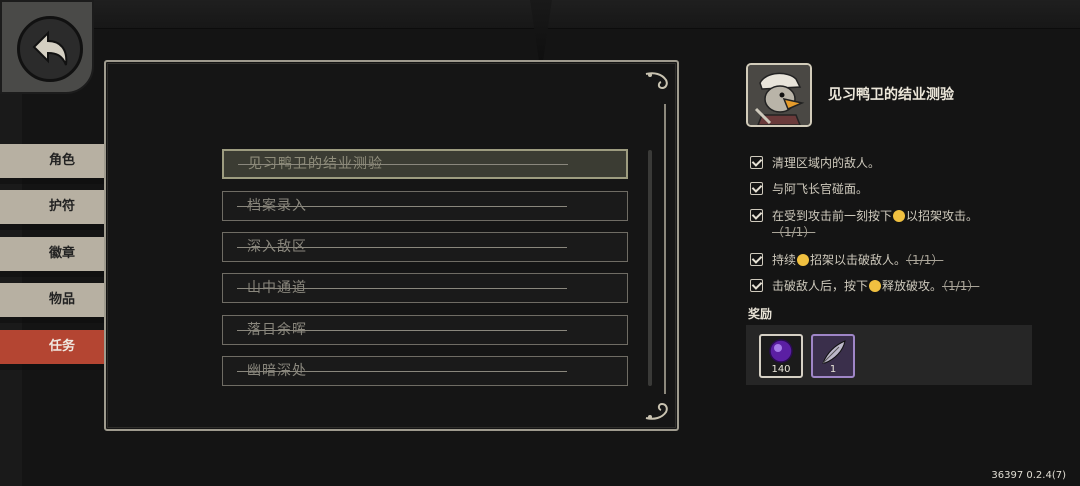 The image size is (1080, 486). I want to click on quest-item: 见习鸭卫的结业测验, so click(425, 164).